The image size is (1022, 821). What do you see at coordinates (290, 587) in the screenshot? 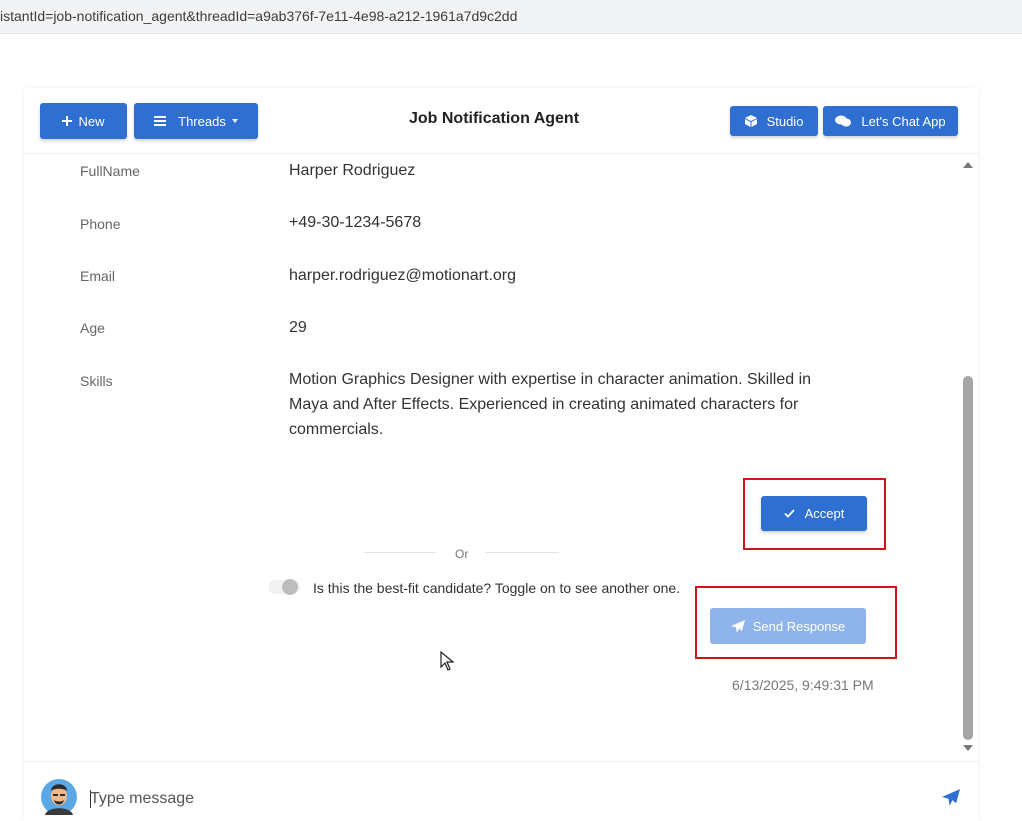
I see `toggle-knob` at bounding box center [290, 587].